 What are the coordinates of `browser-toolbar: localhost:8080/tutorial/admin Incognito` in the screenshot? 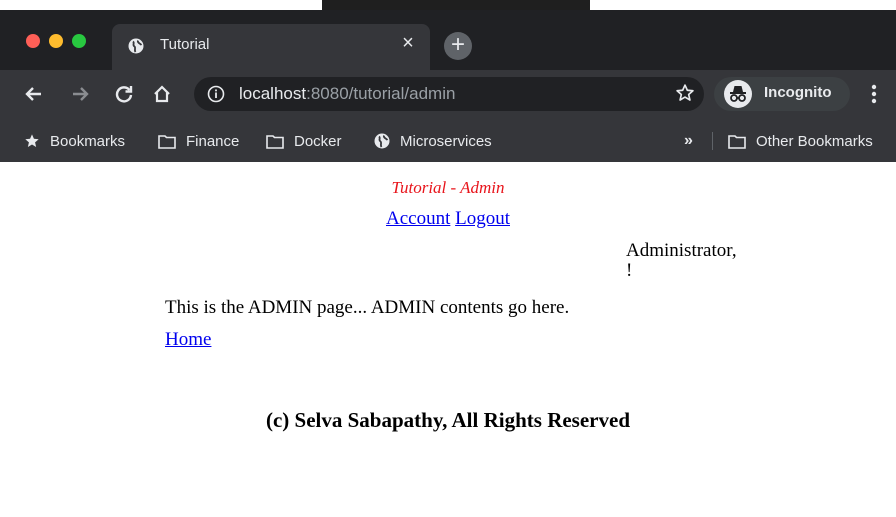 It's located at (448, 95).